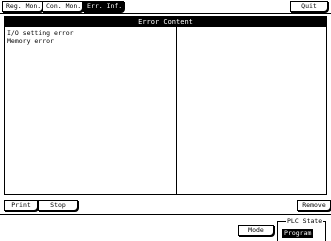 Image resolution: width=331 pixels, height=241 pixels. Describe the element at coordinates (176, 110) in the screenshot. I see `panel-divider` at that location.